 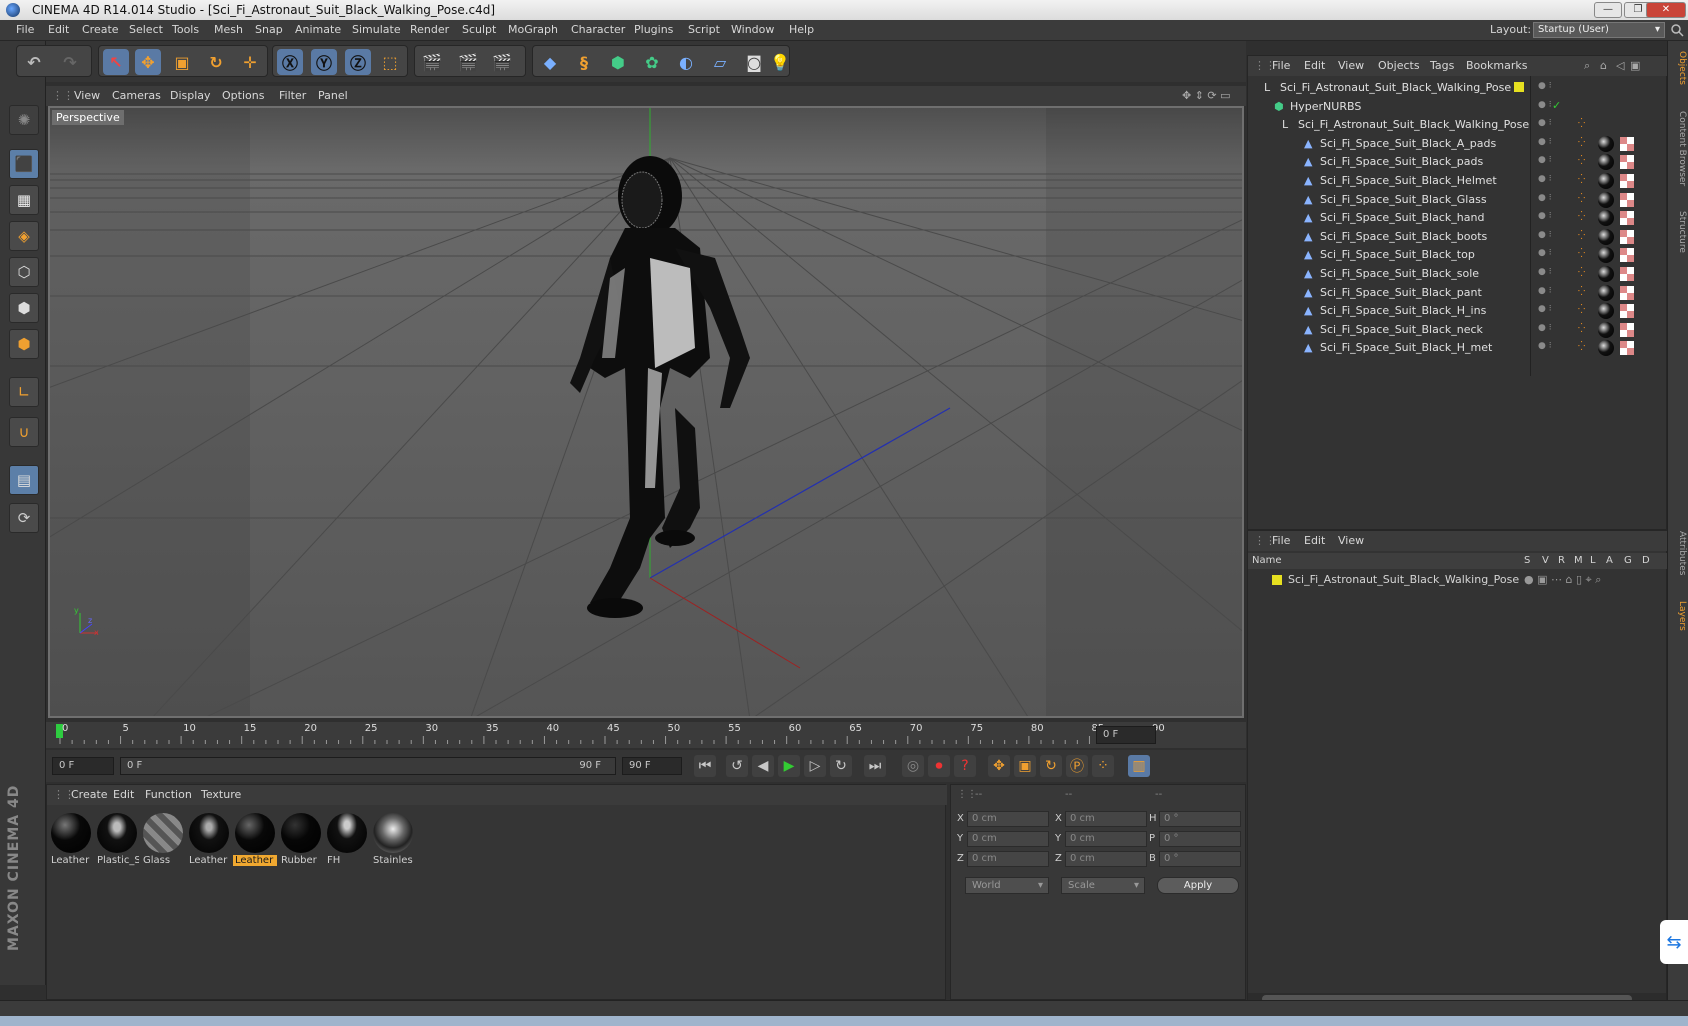 I want to click on coordinate-system-icon: ⬚, so click(x=390, y=62).